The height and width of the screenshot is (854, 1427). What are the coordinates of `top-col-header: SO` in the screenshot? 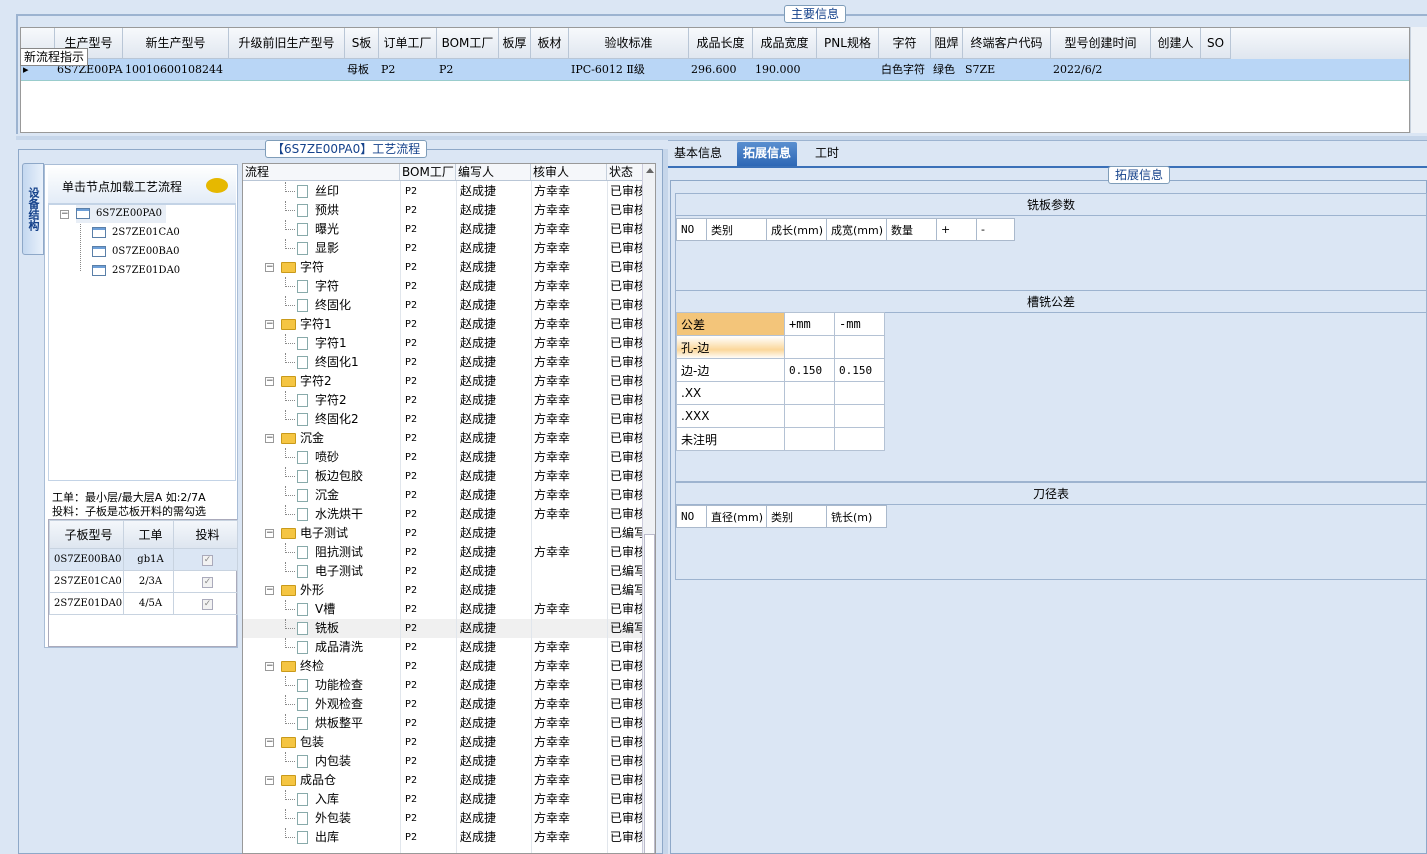 It's located at (1216, 43).